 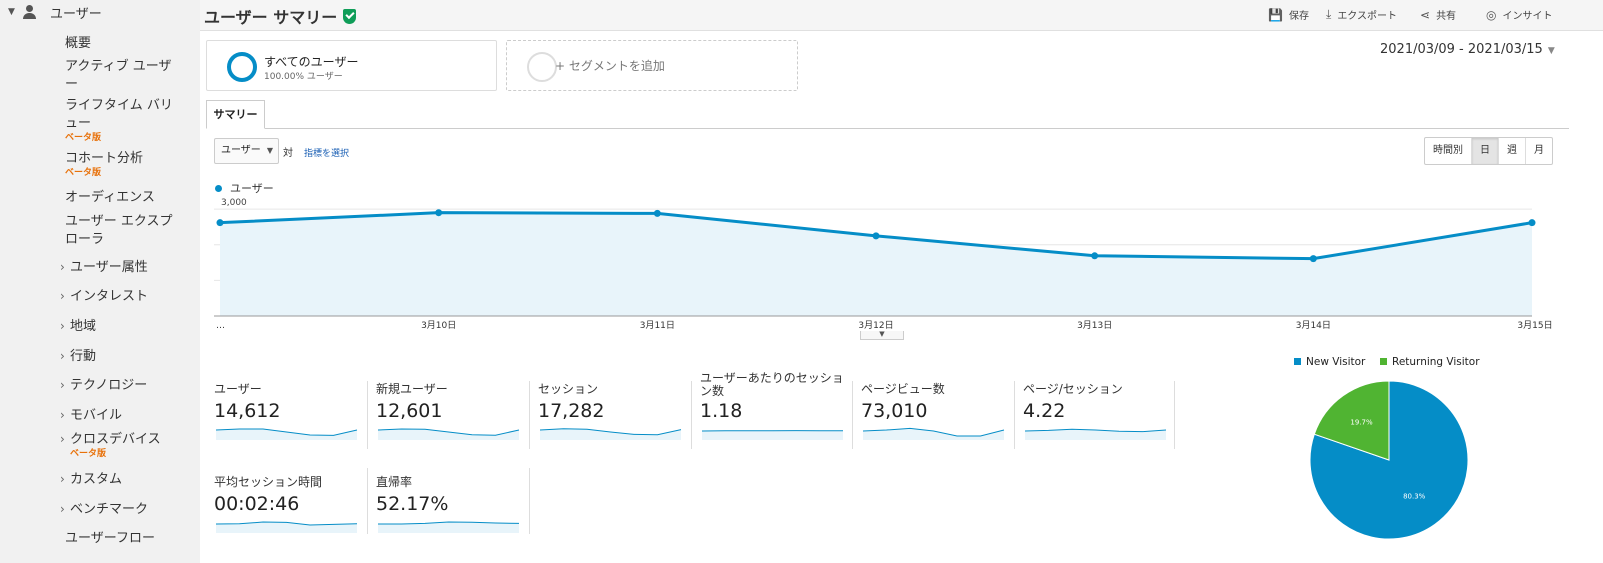 What do you see at coordinates (122, 509) in the screenshot?
I see `sidebar-item-benchmark: ベンチマーク` at bounding box center [122, 509].